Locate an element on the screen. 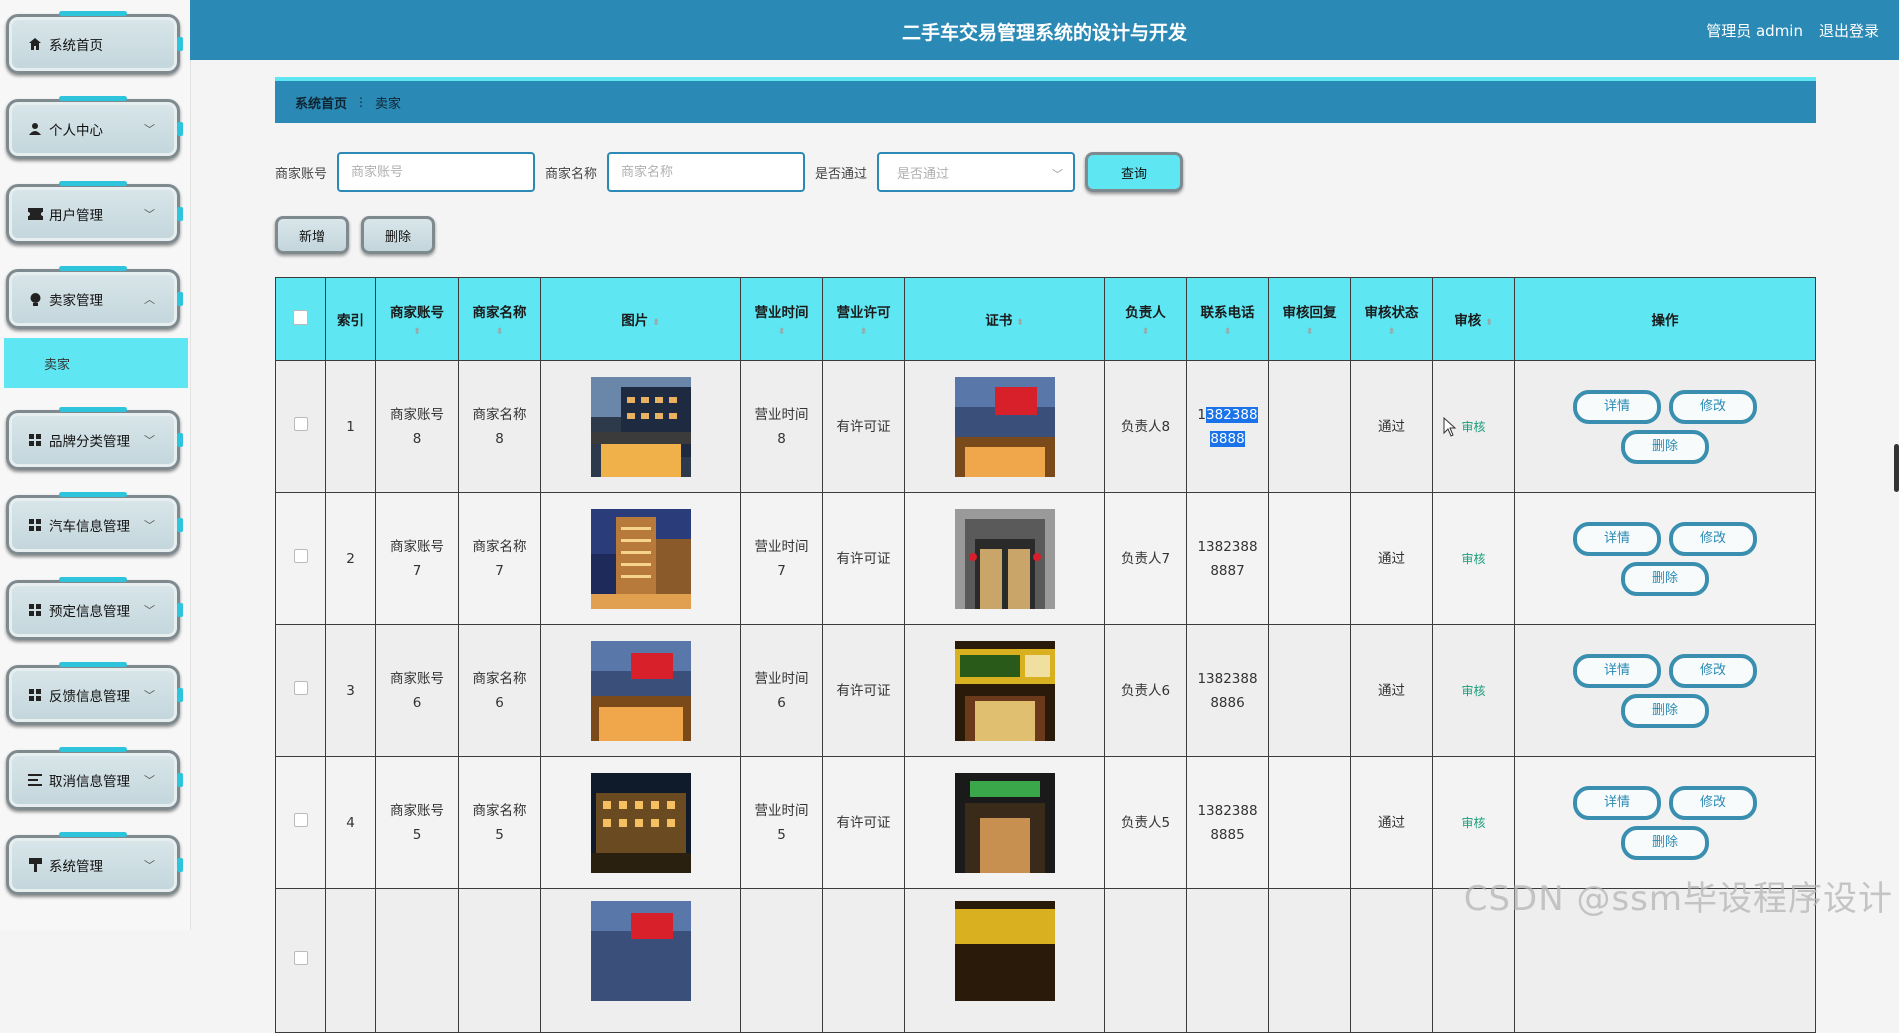  batch-delete-button: 删除 is located at coordinates (398, 235).